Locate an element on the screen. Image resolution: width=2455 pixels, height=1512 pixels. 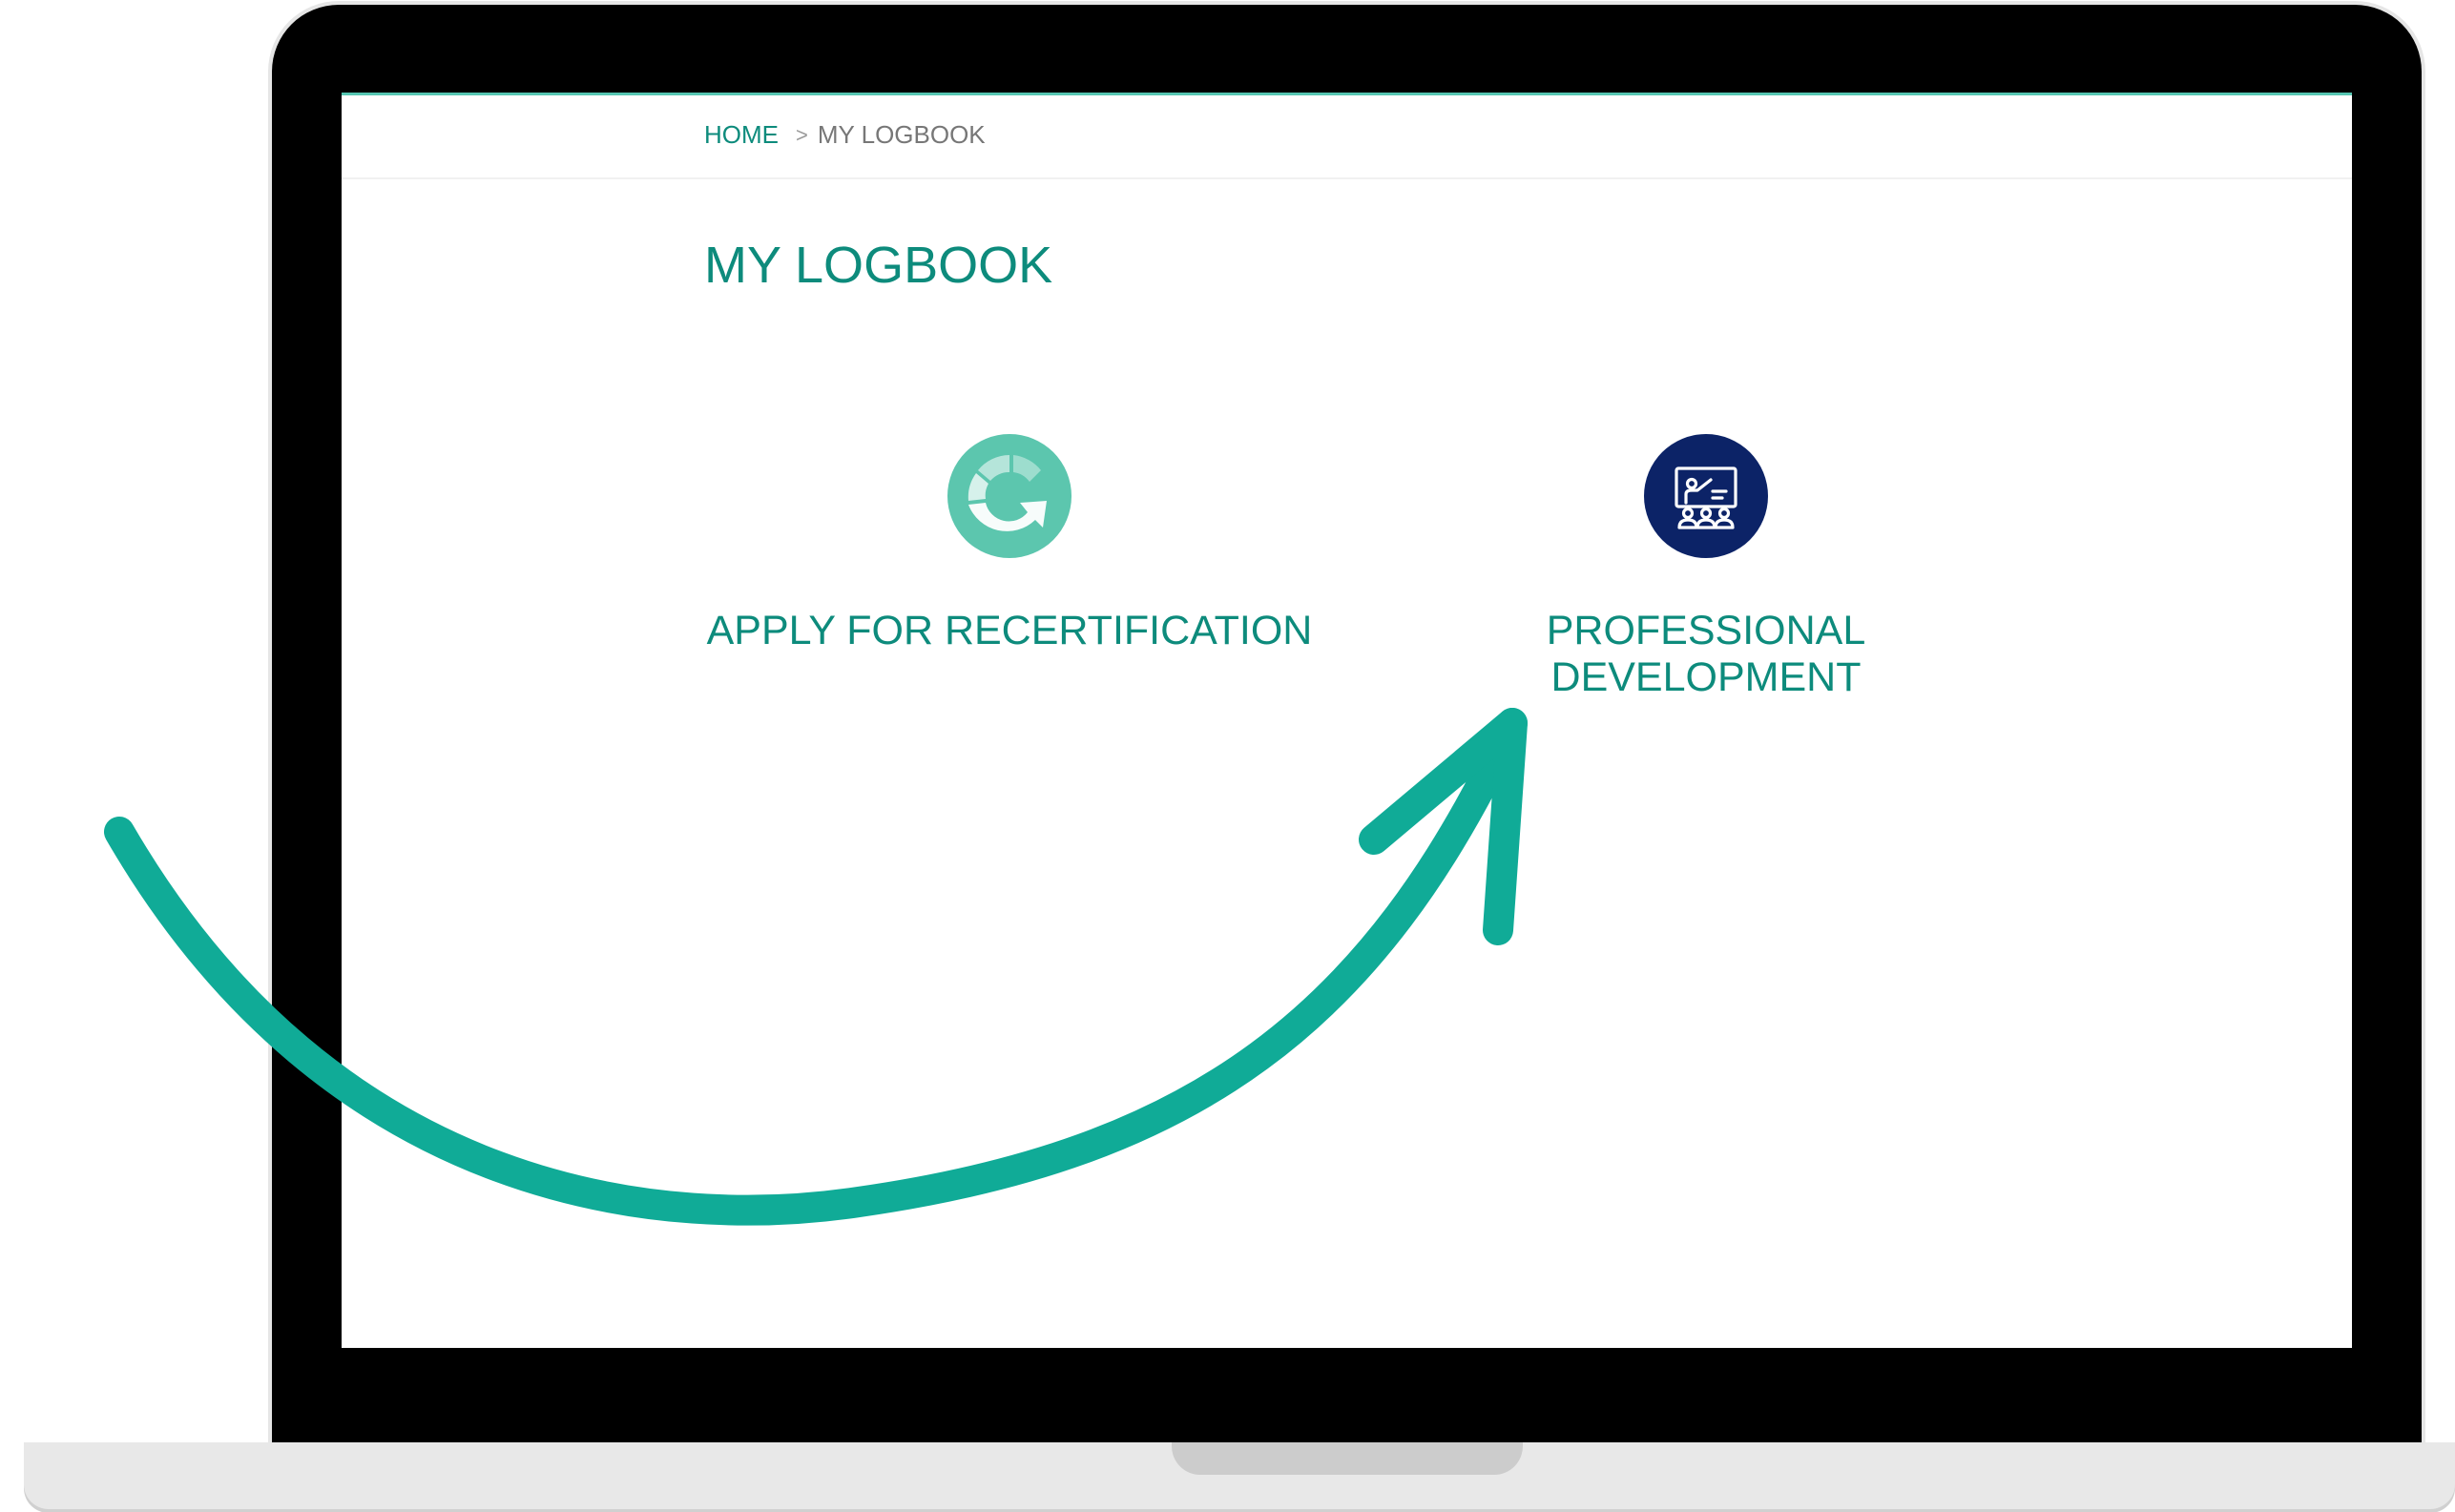
apply-for-recertification-tile: APPLY FOR RECERTIFICATION is located at coordinates (1010, 544).